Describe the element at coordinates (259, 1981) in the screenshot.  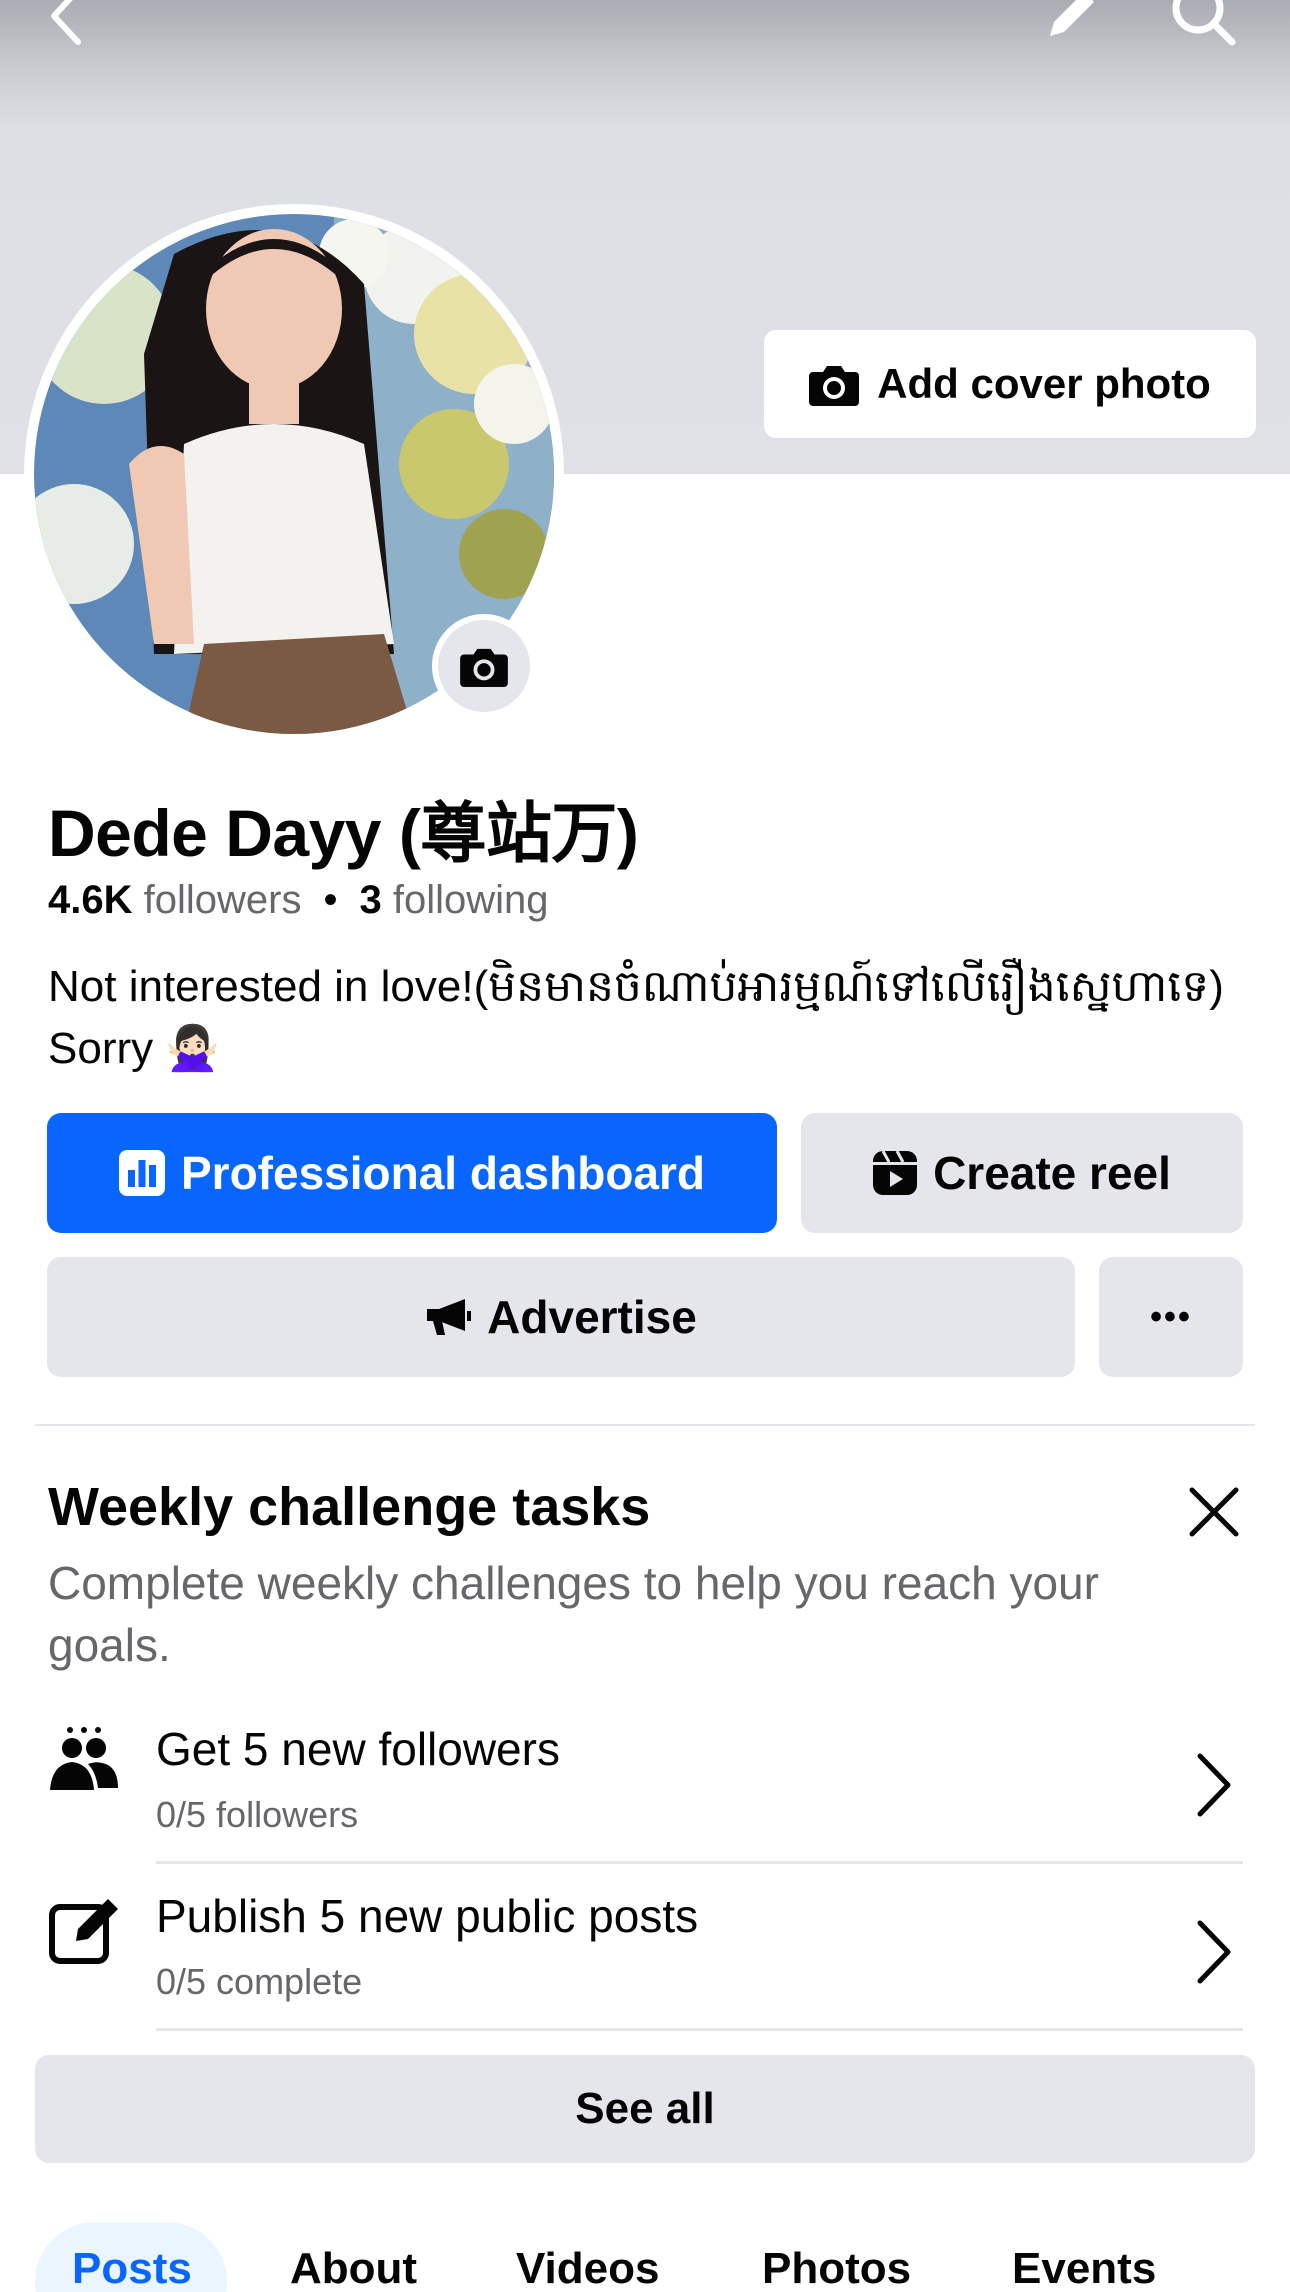
I see `task-progress: 0/5 complete` at that location.